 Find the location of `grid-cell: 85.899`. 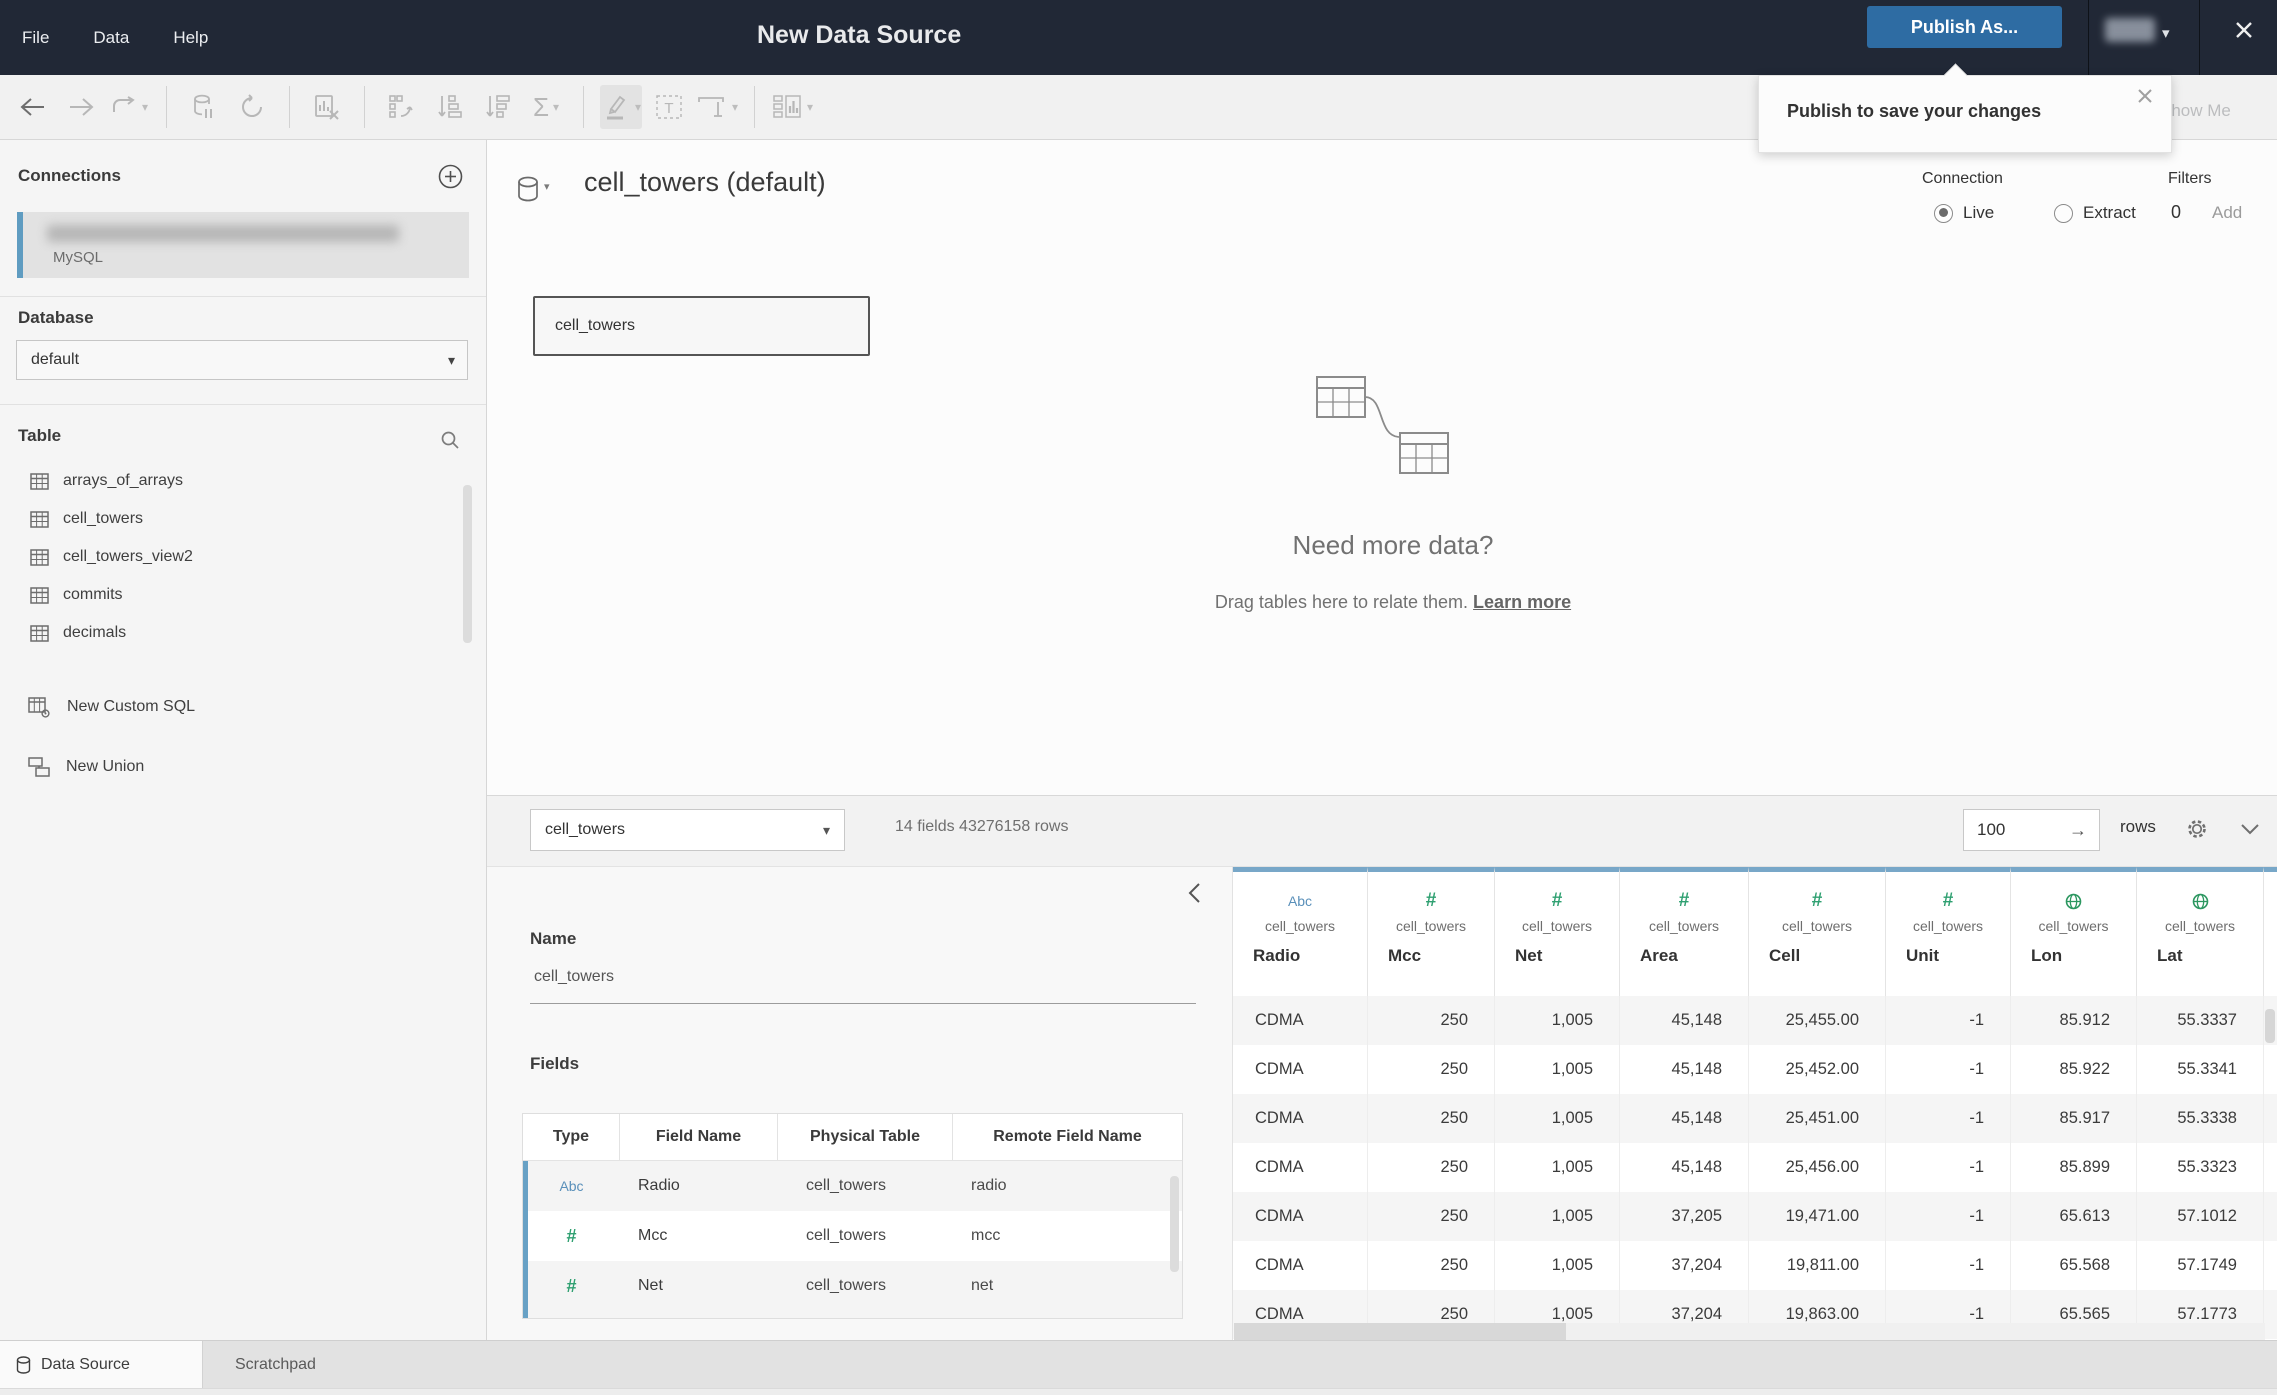

grid-cell: 85.899 is located at coordinates (2074, 1167).